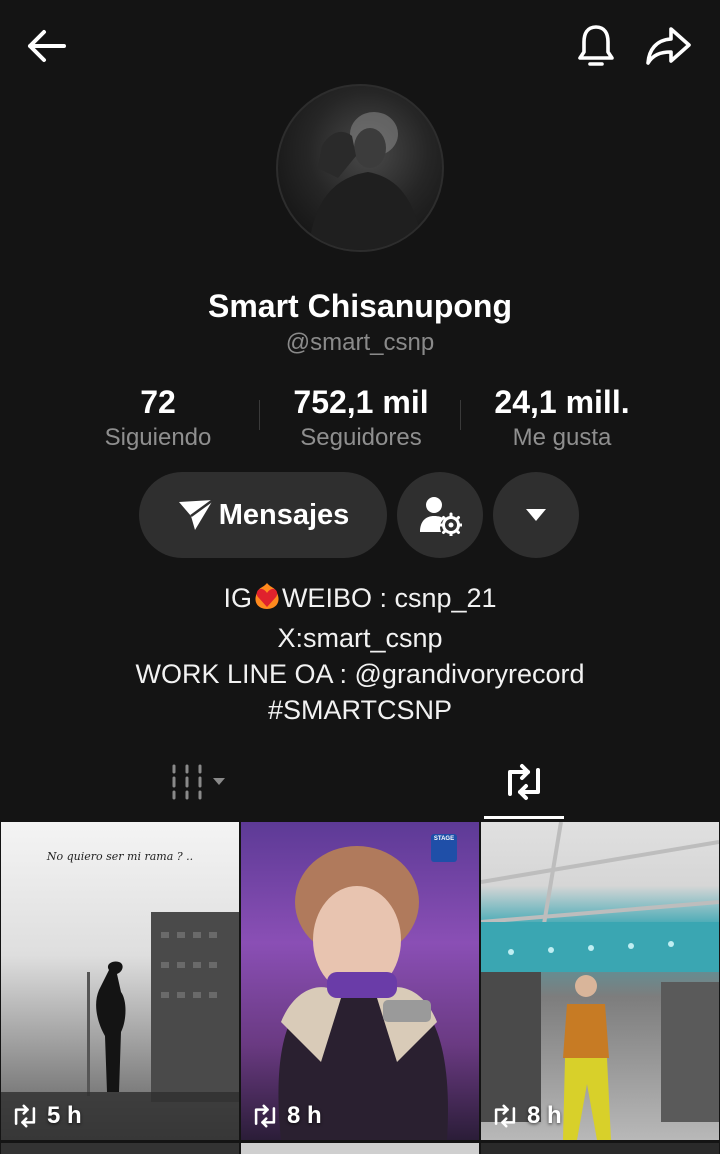  I want to click on video-thumbnail: STAGE 8 h, so click(360, 981).